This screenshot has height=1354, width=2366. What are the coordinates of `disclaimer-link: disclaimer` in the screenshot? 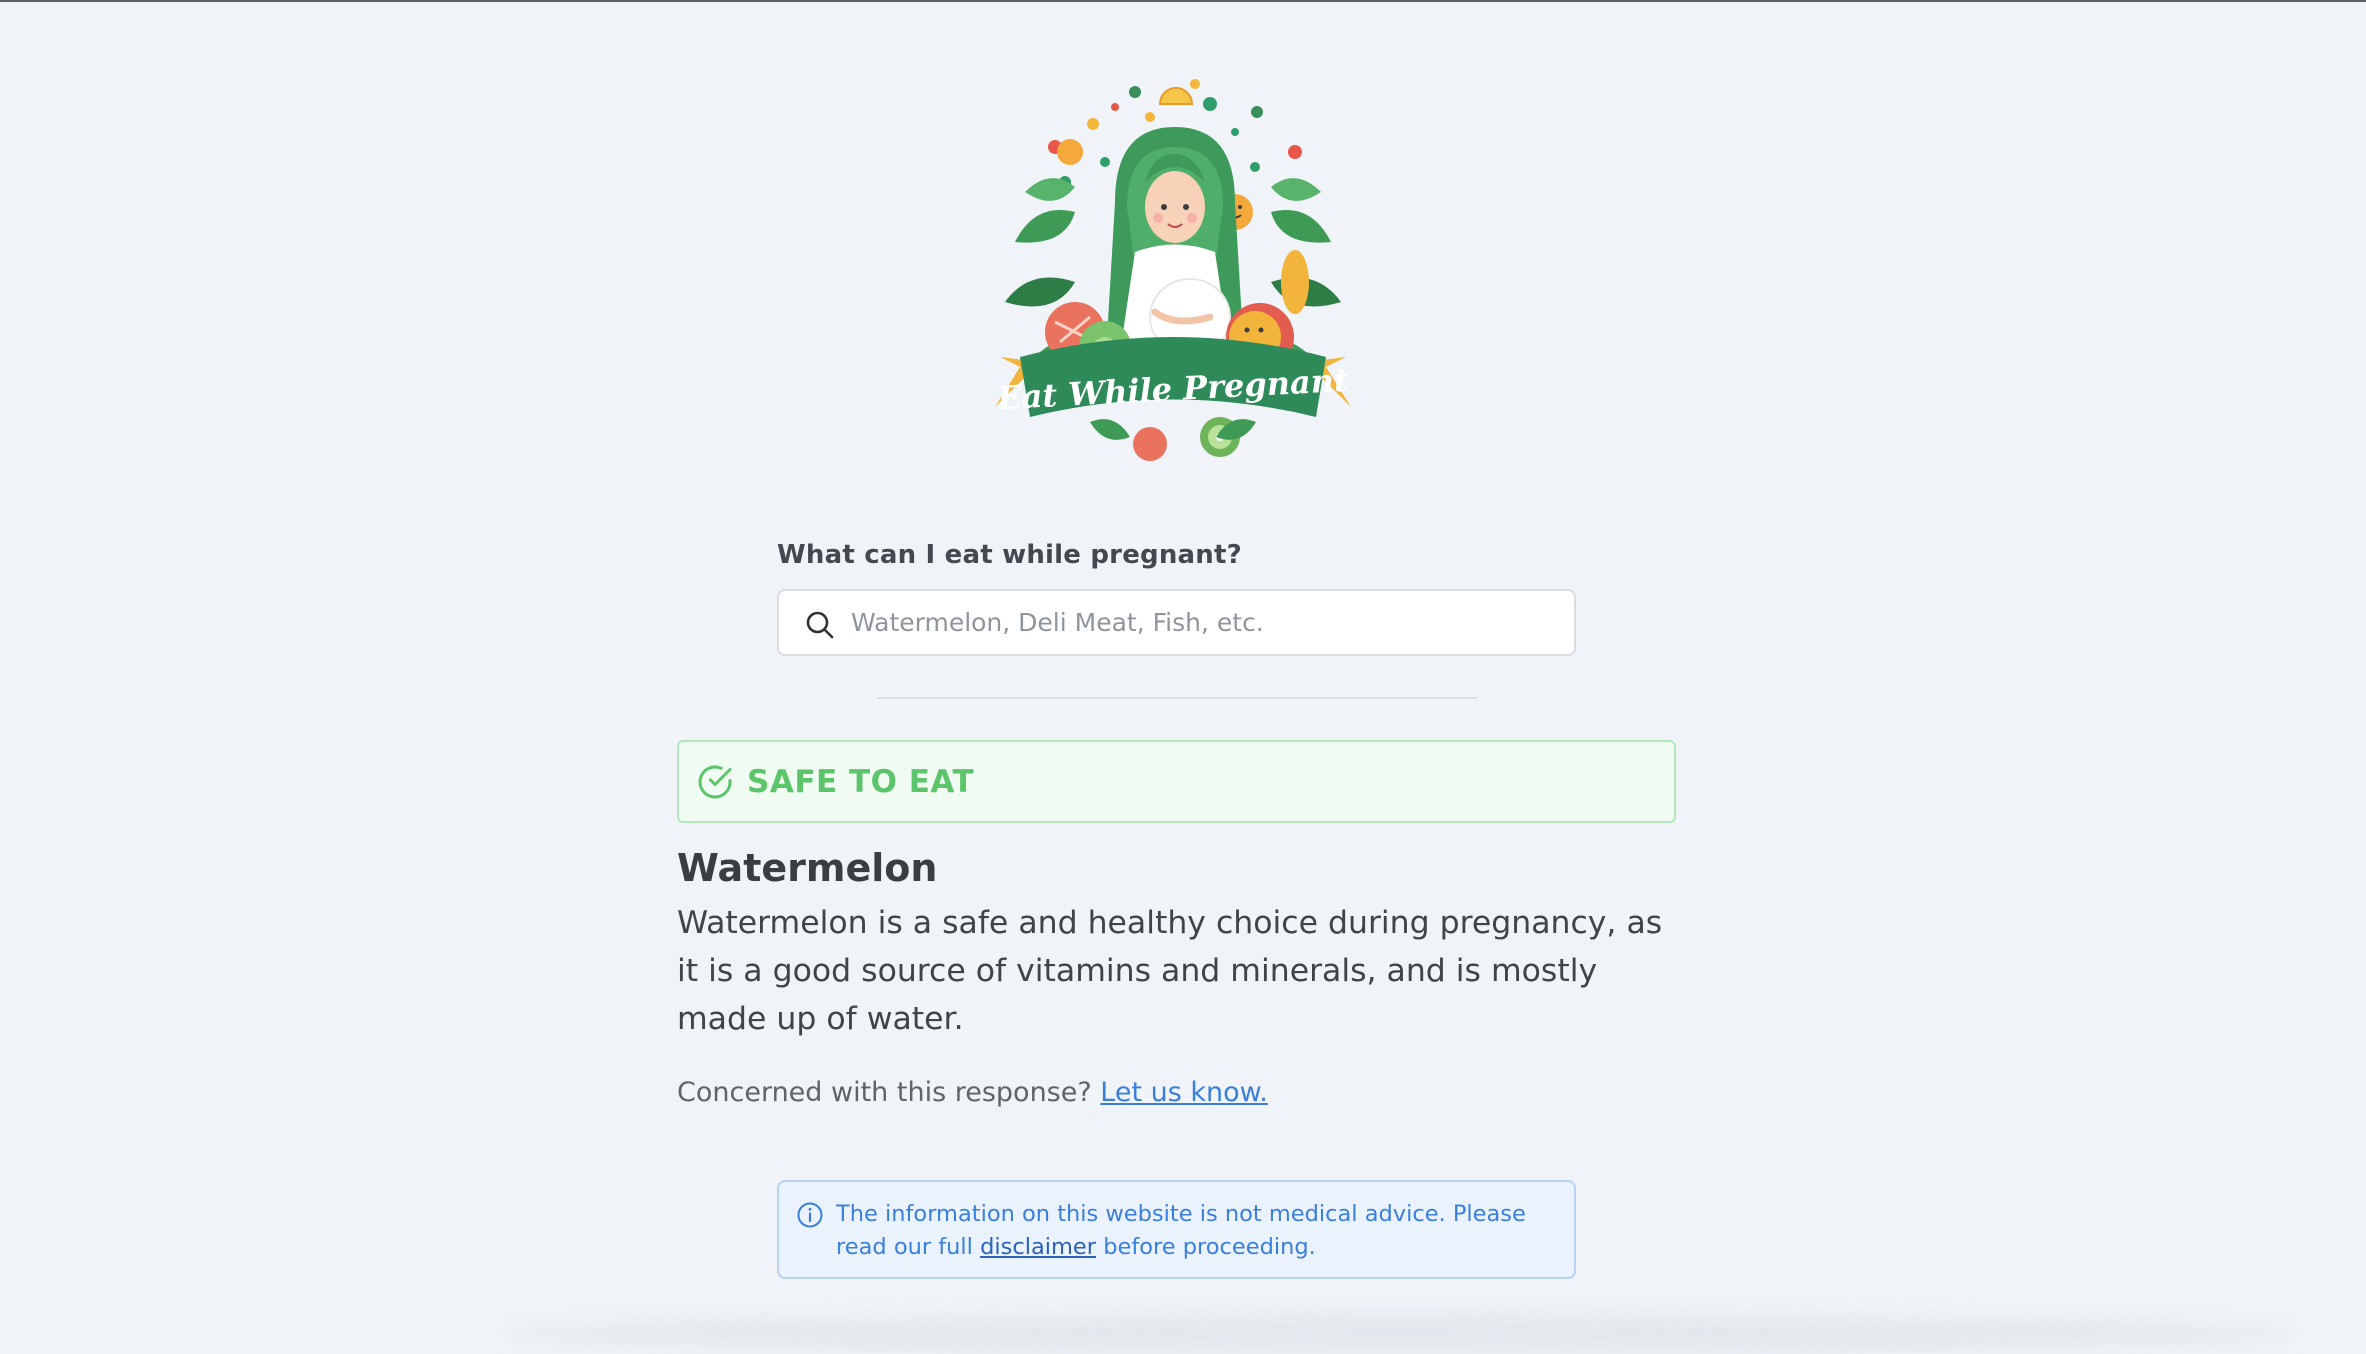 It's located at (1038, 1247).